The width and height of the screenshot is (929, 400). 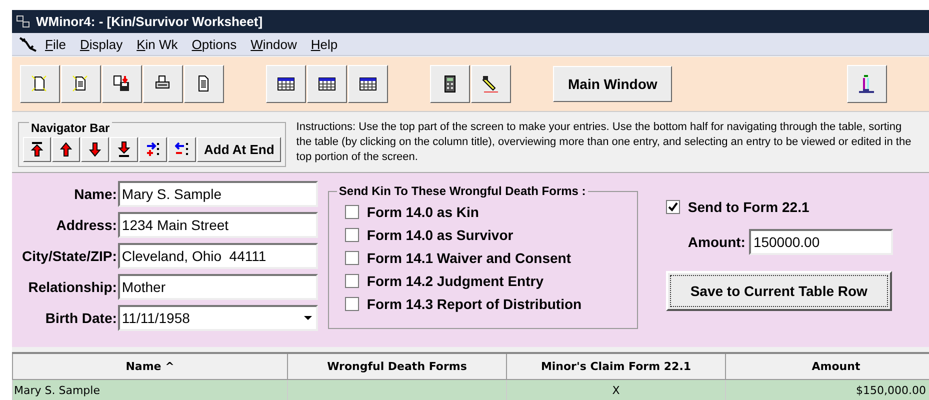 I want to click on menu-item: Display, so click(x=101, y=44).